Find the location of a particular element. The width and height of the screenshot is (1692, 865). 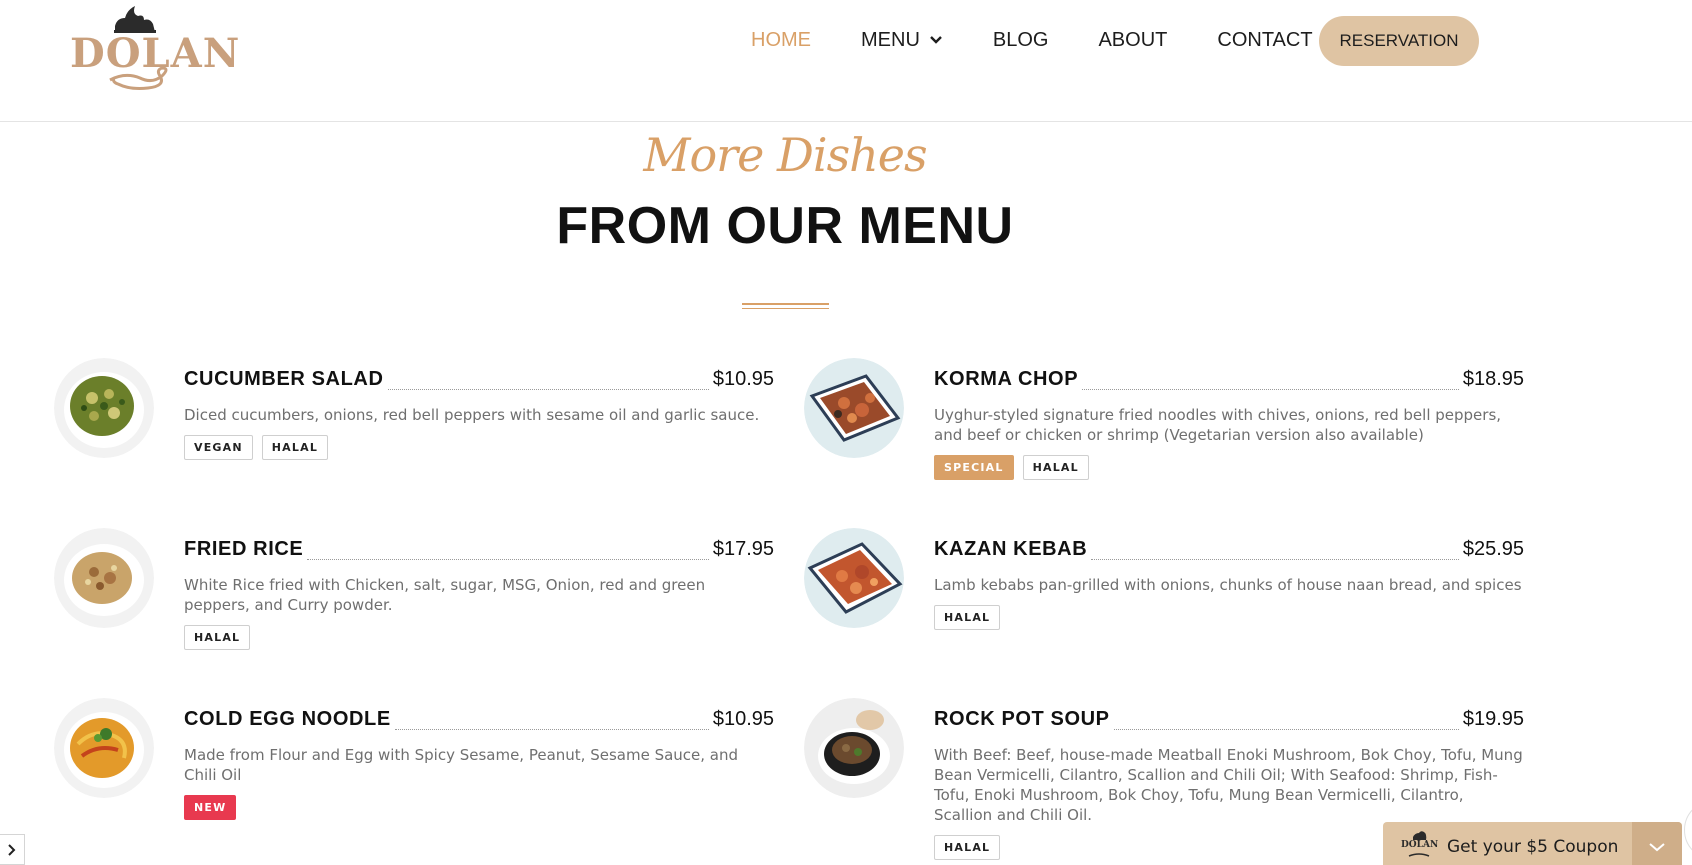

nav-about-label: ABOUT is located at coordinates (1133, 39).